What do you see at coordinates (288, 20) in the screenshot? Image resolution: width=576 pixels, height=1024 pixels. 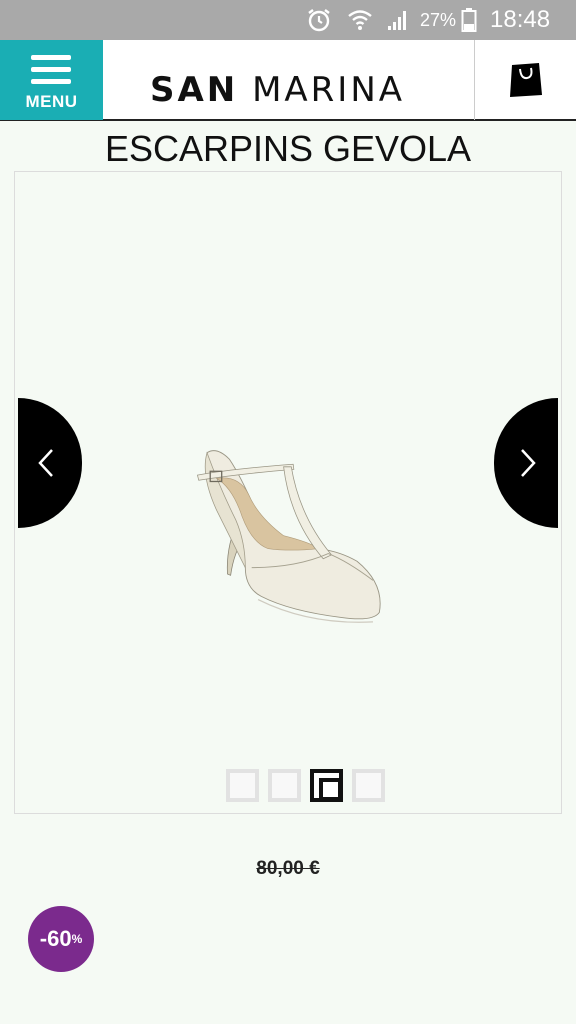 I see `status-bar: 27% 18:48` at bounding box center [288, 20].